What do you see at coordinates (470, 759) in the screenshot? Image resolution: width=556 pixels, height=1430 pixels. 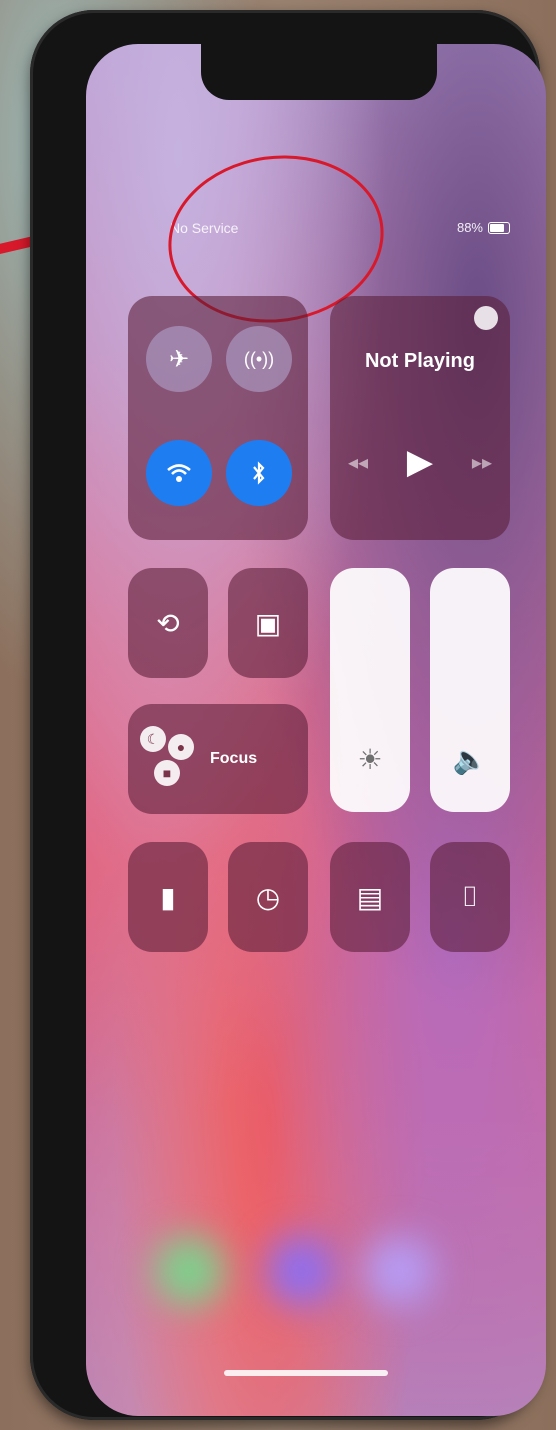 I see `speaker-icon: 🔈` at bounding box center [470, 759].